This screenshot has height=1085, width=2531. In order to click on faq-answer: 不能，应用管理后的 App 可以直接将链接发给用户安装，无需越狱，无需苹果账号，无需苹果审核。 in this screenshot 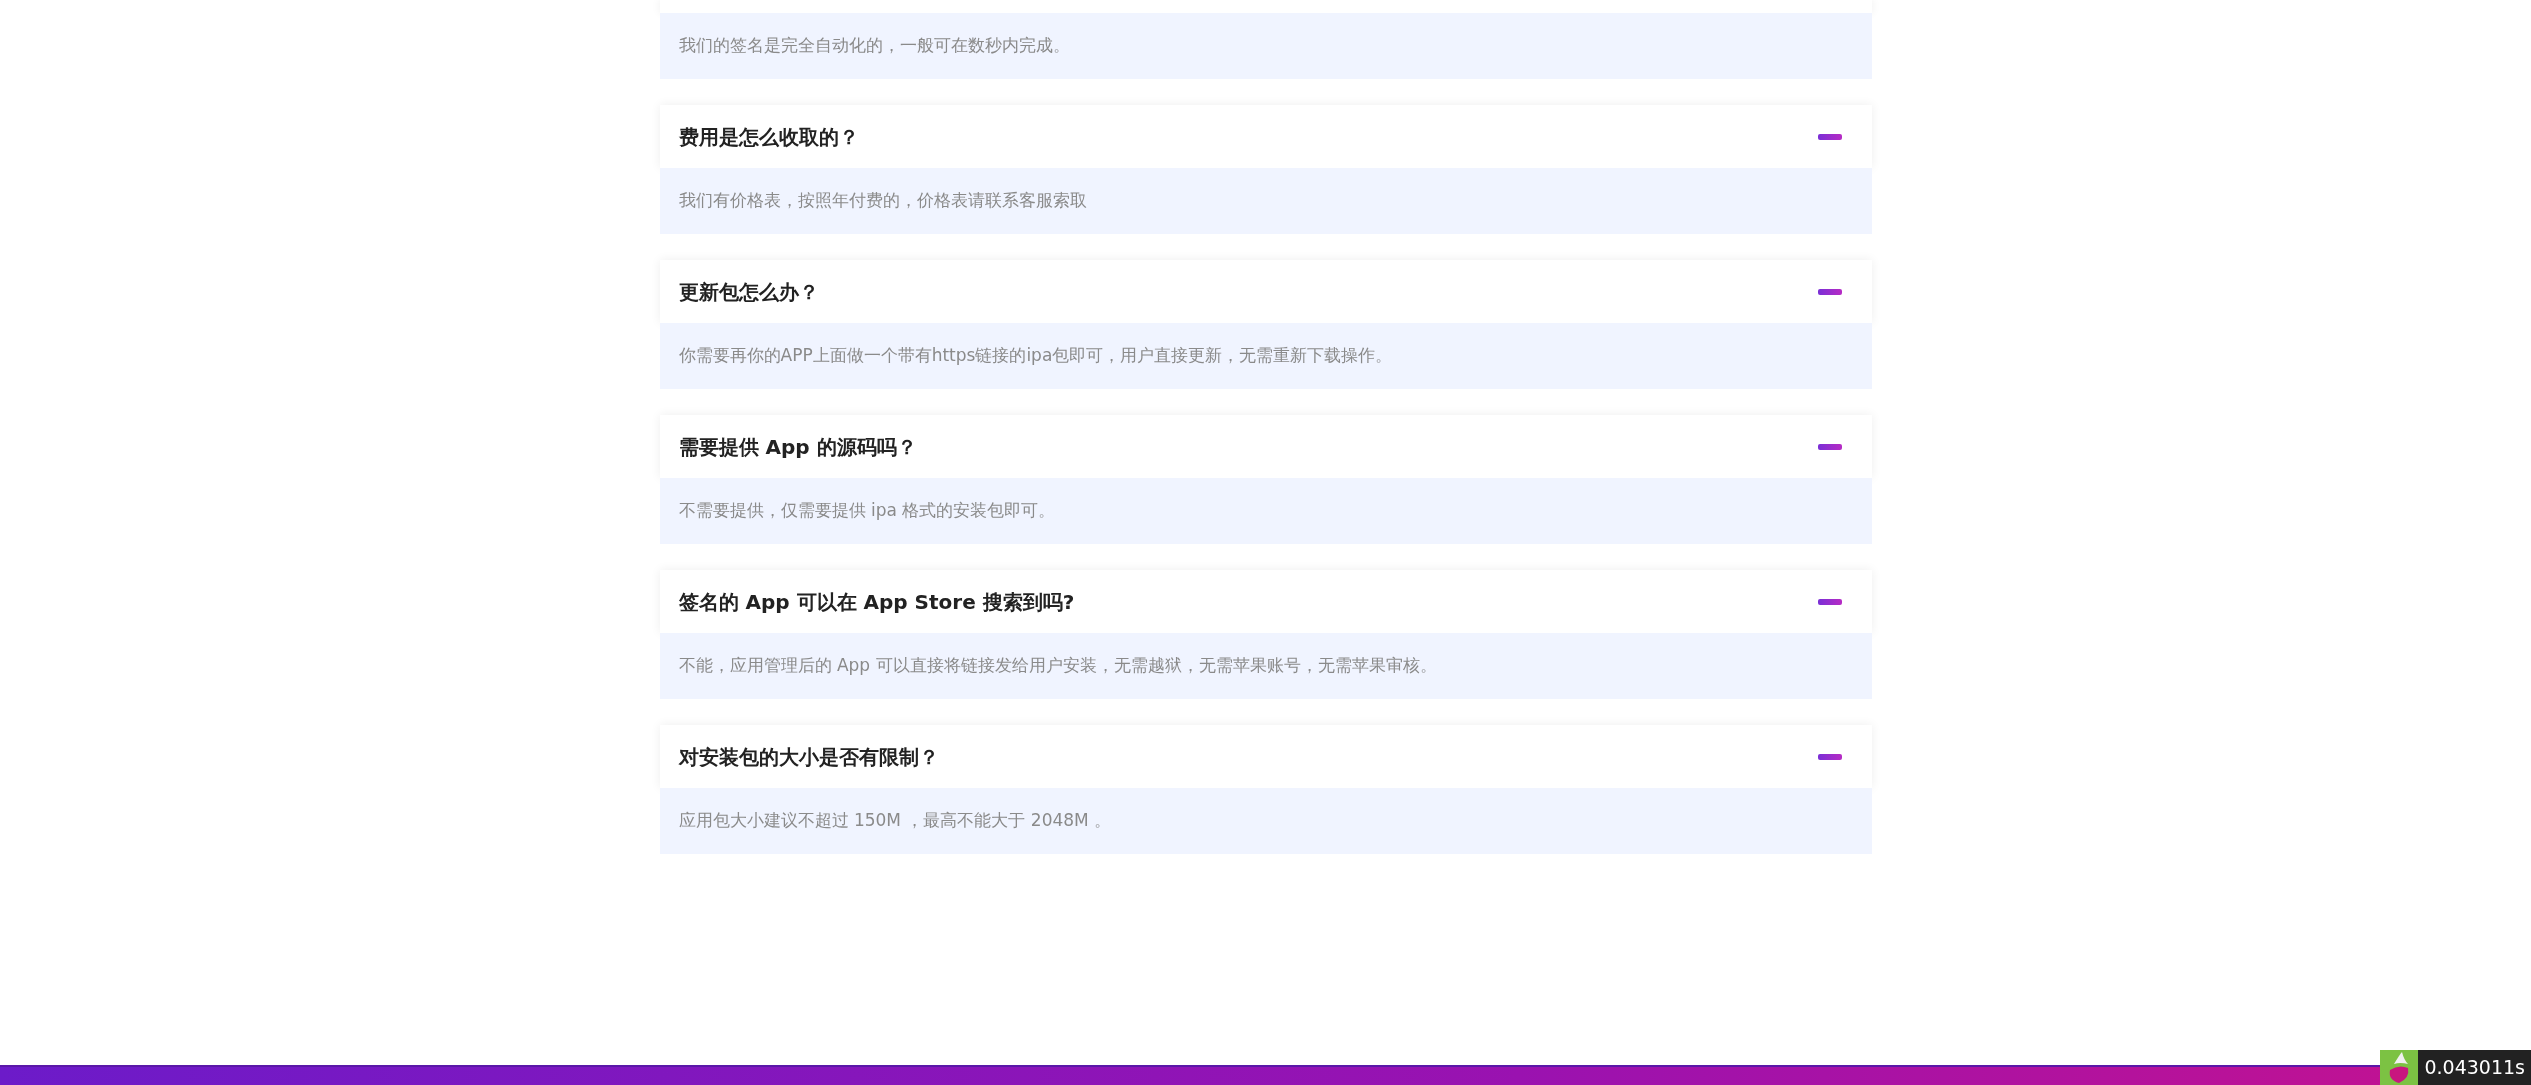, I will do `click(1057, 666)`.